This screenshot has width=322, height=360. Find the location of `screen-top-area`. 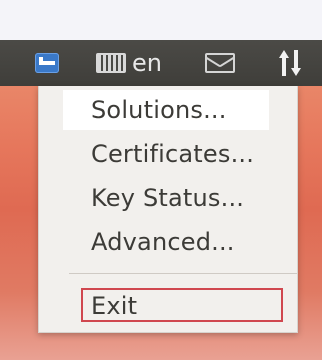

screen-top-area is located at coordinates (161, 20).